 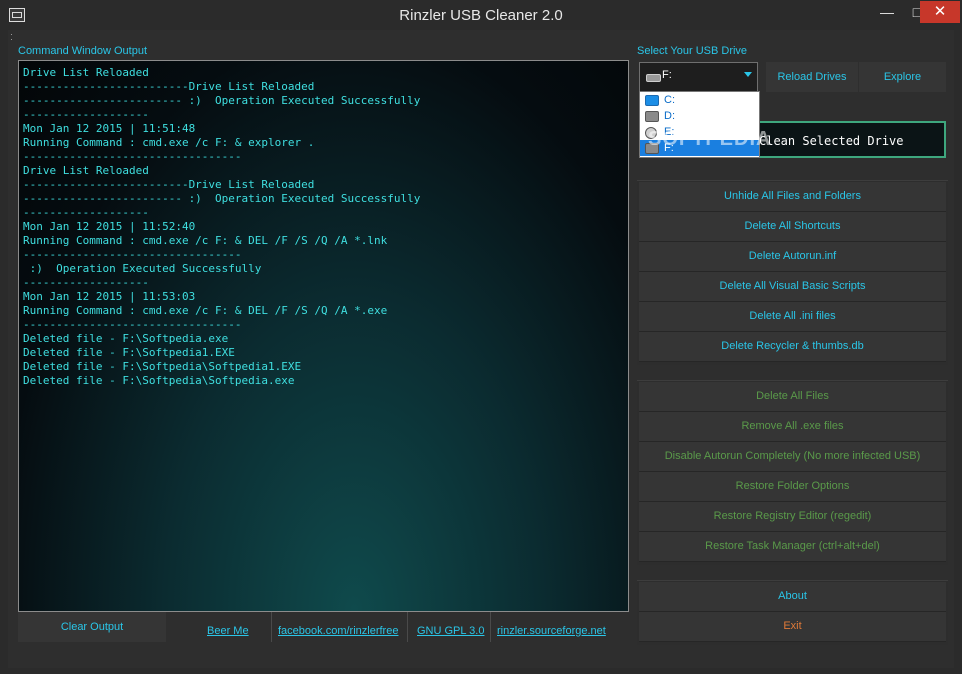 What do you see at coordinates (792, 627) in the screenshot?
I see `exit-button: Exit` at bounding box center [792, 627].